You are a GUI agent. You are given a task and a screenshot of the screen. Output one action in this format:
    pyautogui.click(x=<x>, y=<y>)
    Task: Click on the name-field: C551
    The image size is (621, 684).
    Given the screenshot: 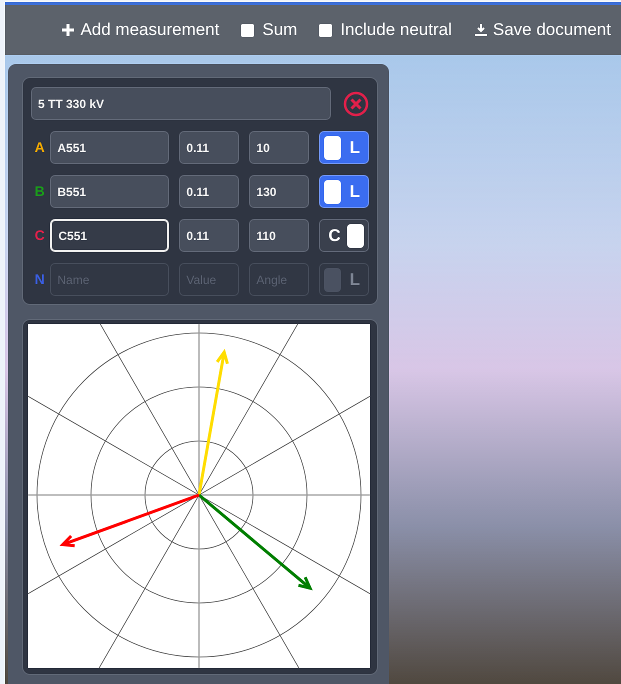 What is the action you would take?
    pyautogui.click(x=110, y=235)
    